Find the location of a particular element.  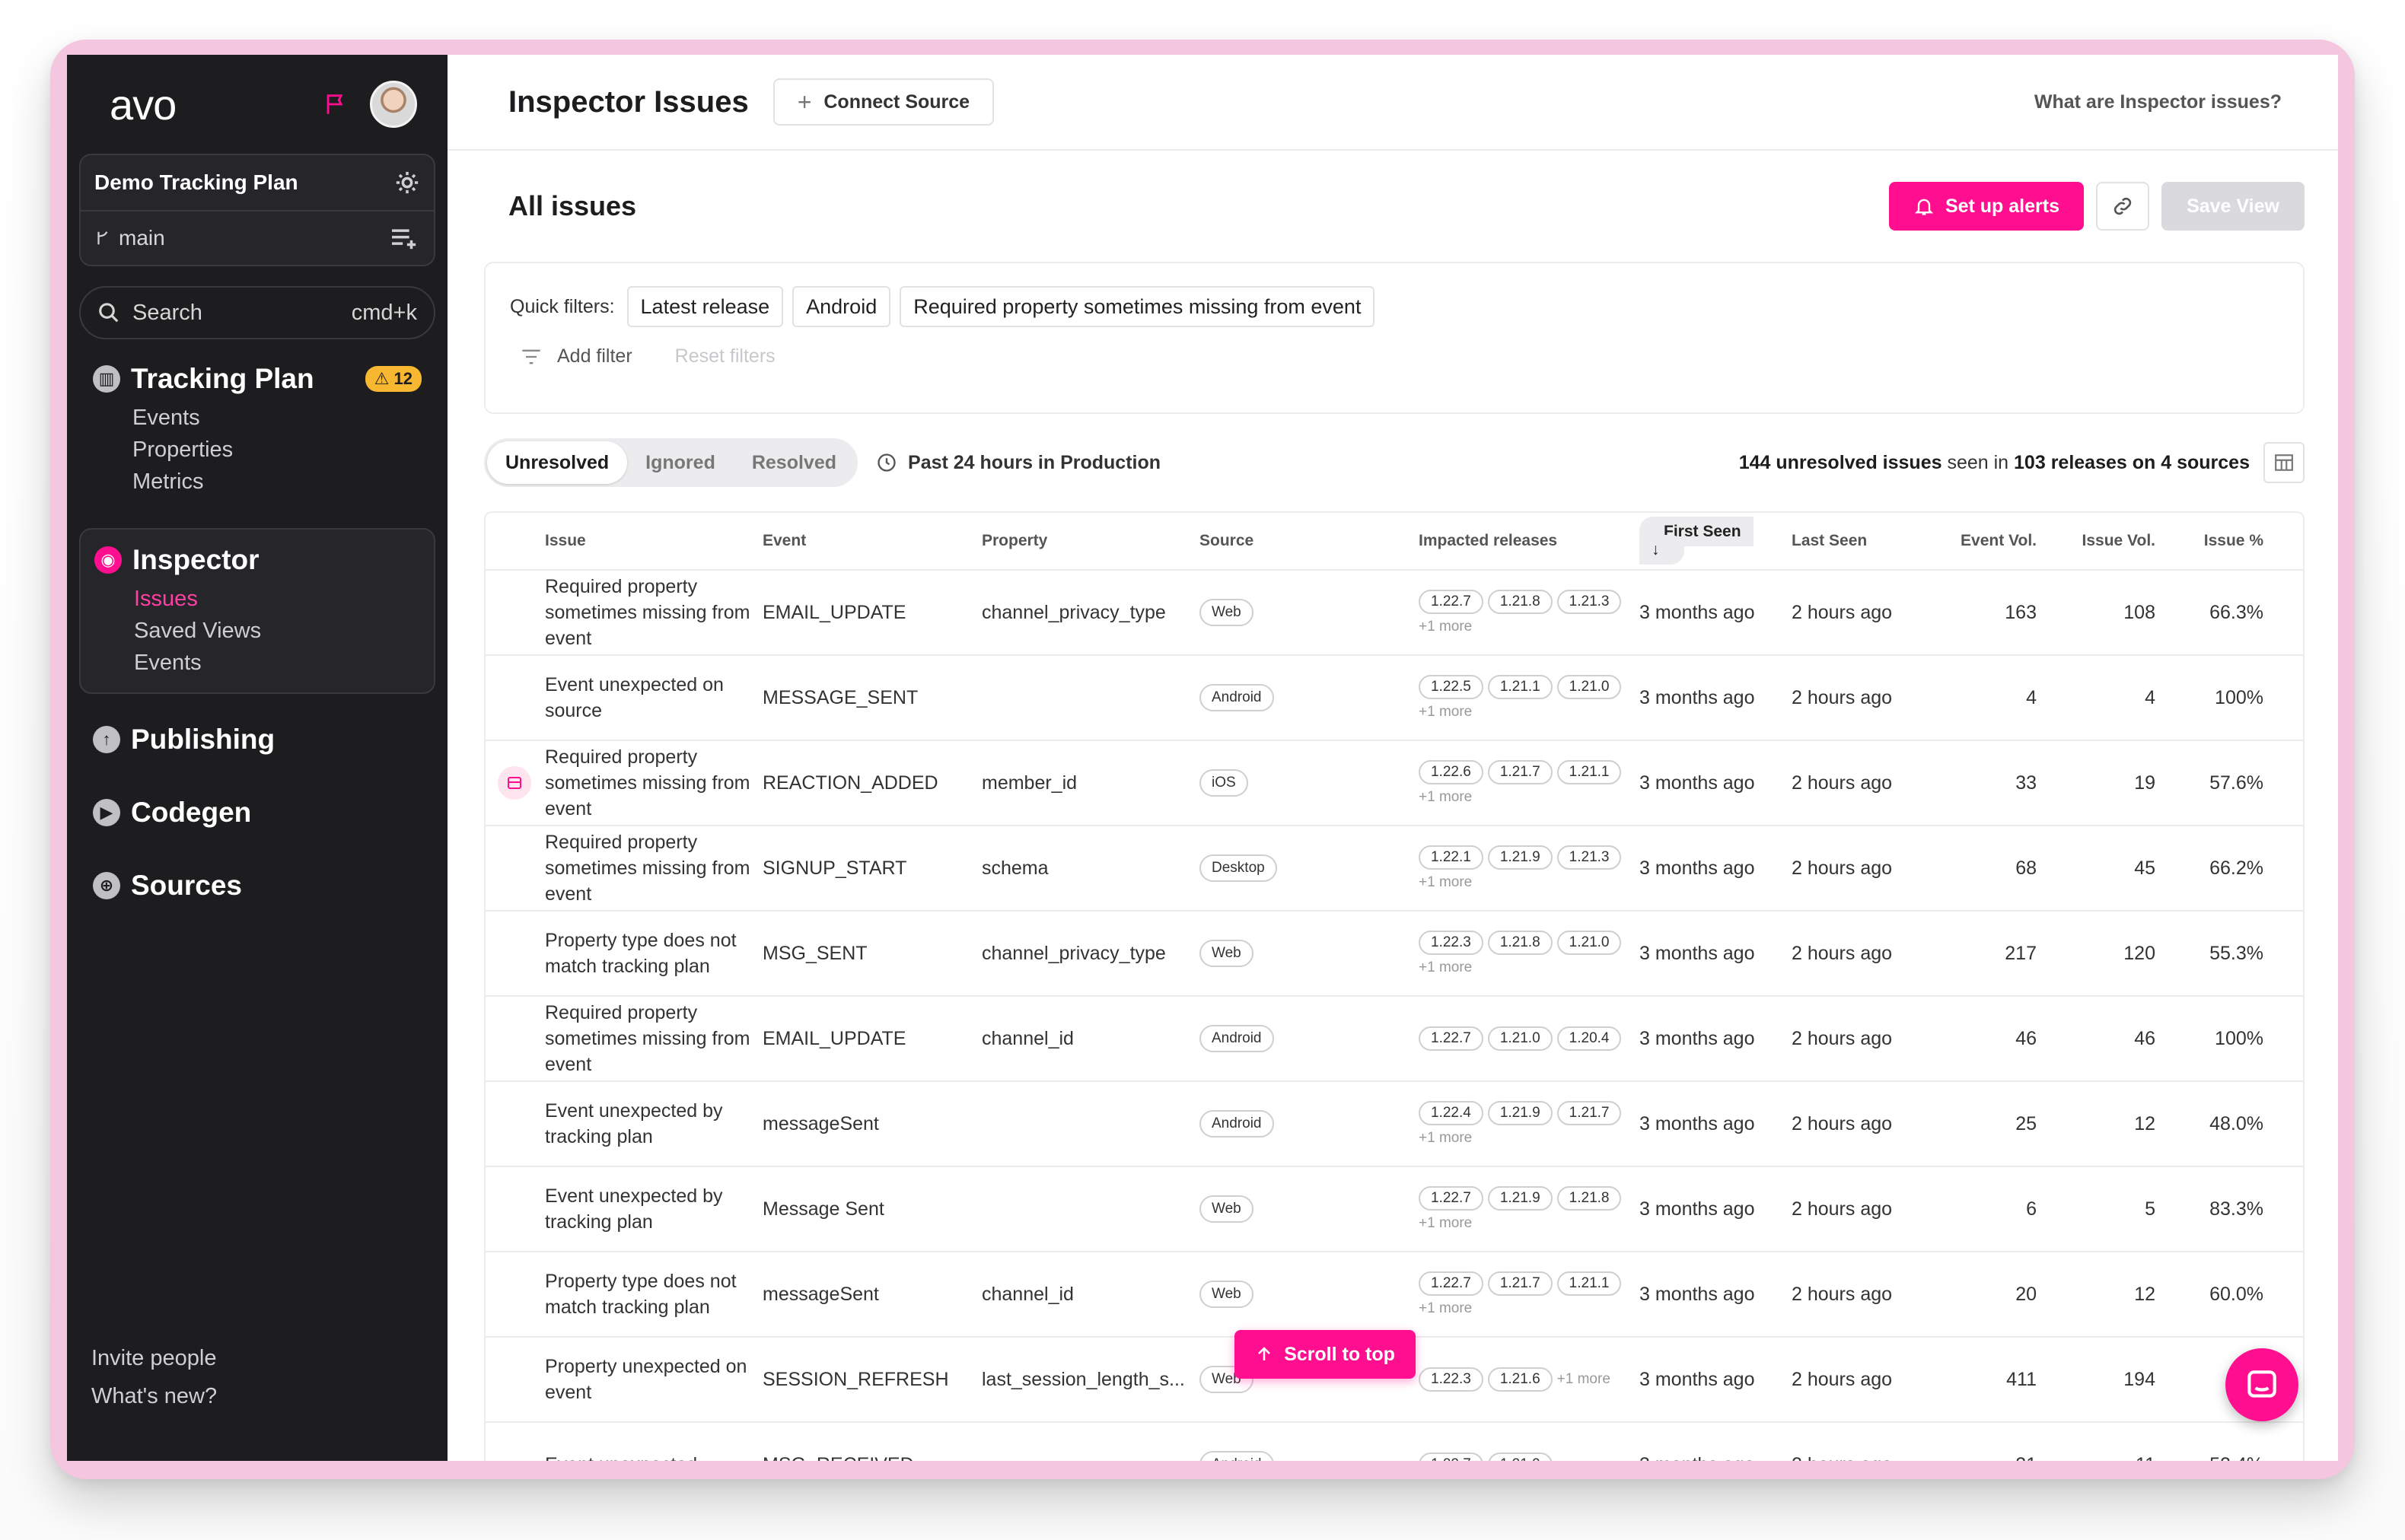

tab-resolved: Resolved is located at coordinates (794, 463).